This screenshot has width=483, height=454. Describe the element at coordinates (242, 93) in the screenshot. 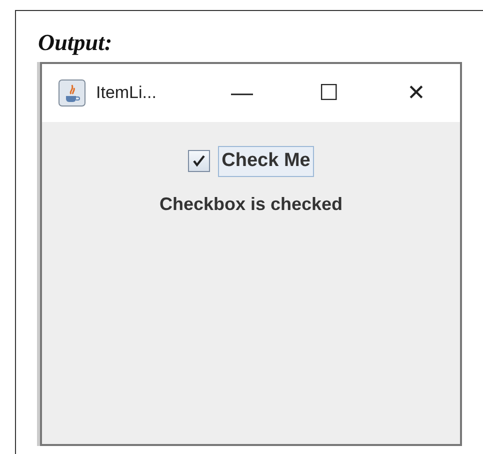

I see `minimize-button: —` at that location.